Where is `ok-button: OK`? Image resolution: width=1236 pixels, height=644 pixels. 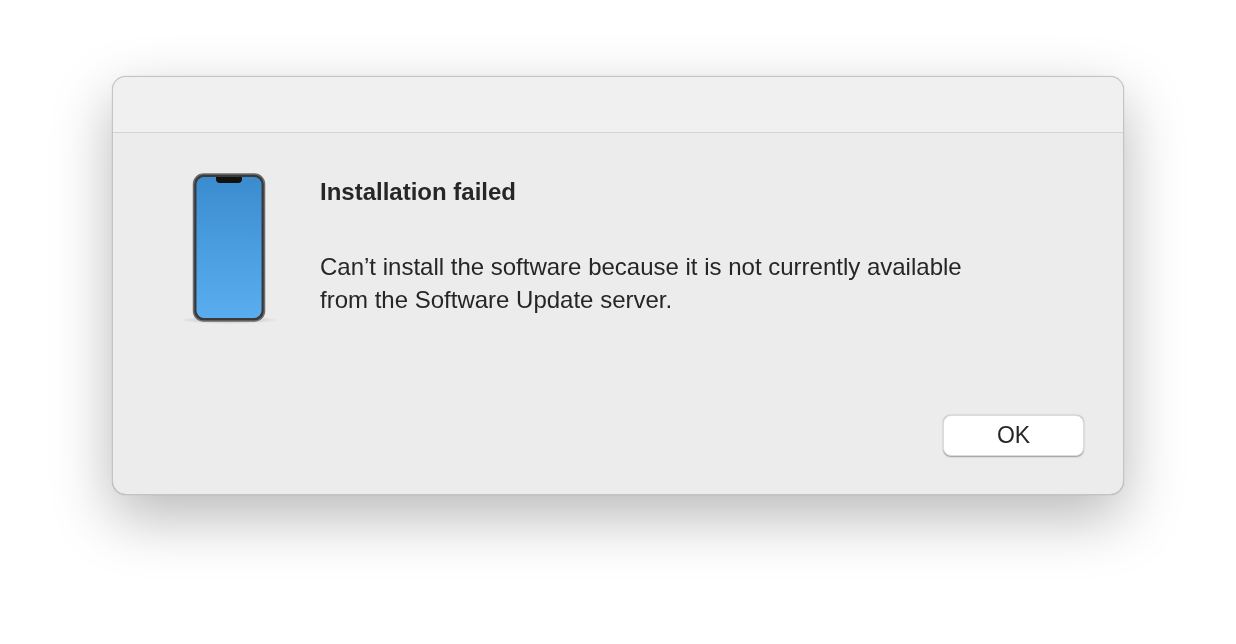 ok-button: OK is located at coordinates (1013, 435).